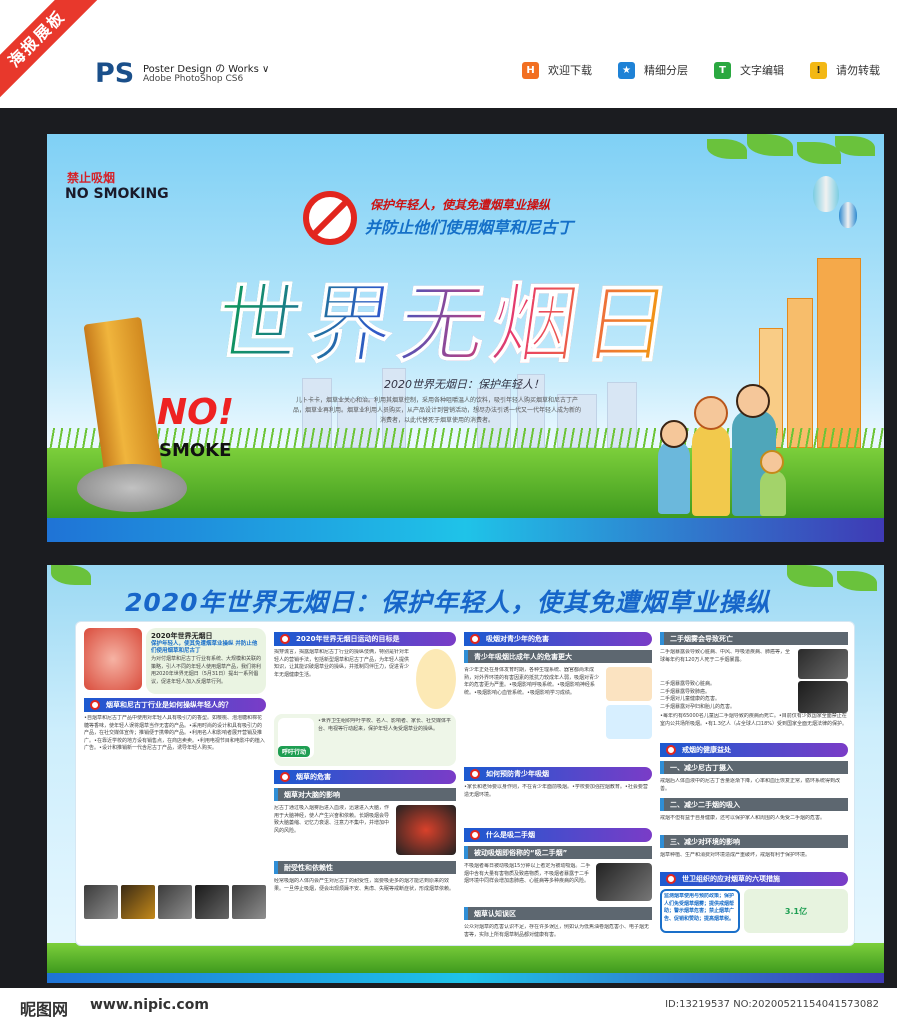  I want to click on feature-label: 文字编辑, so click(762, 70).